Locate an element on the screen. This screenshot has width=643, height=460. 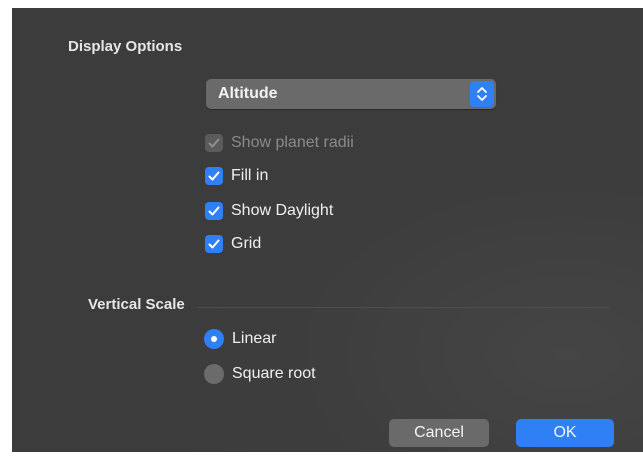
mode-select-value: Altitude is located at coordinates (248, 93).